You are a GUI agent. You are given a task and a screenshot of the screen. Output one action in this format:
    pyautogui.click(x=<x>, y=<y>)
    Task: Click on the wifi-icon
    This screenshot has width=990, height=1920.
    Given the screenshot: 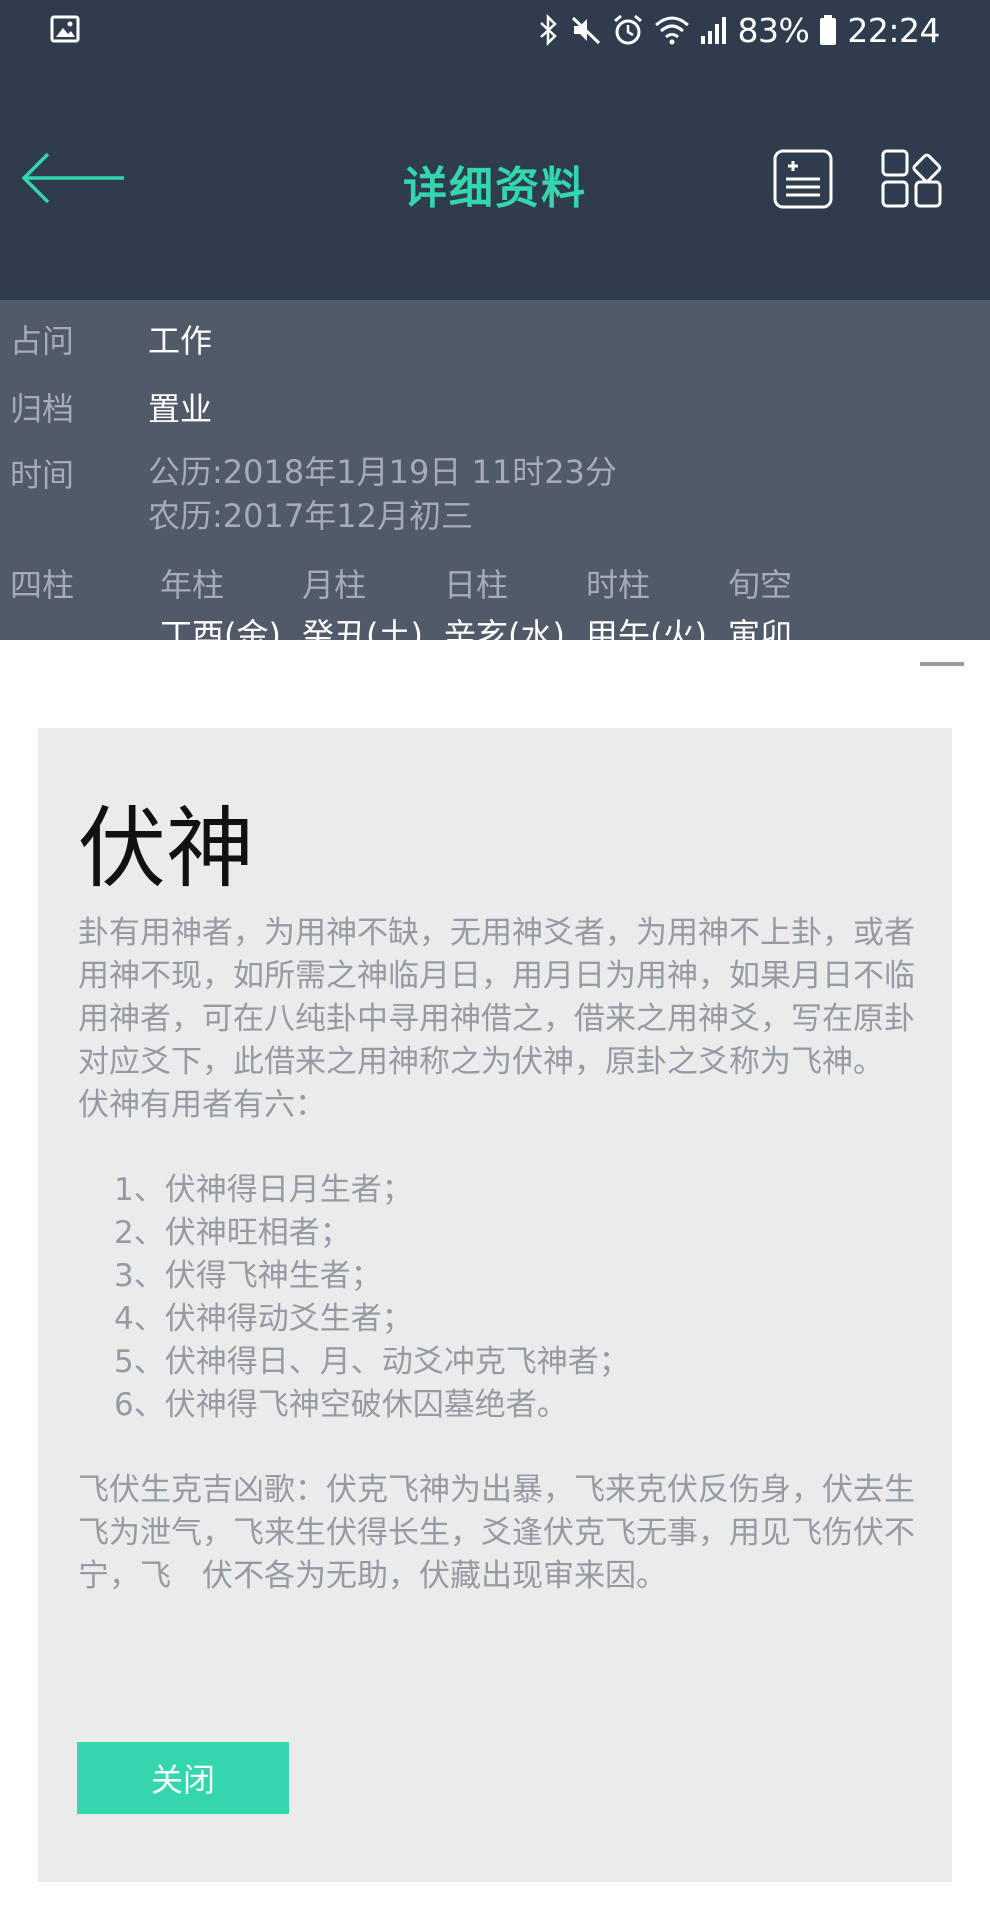 What is the action you would take?
    pyautogui.click(x=672, y=30)
    